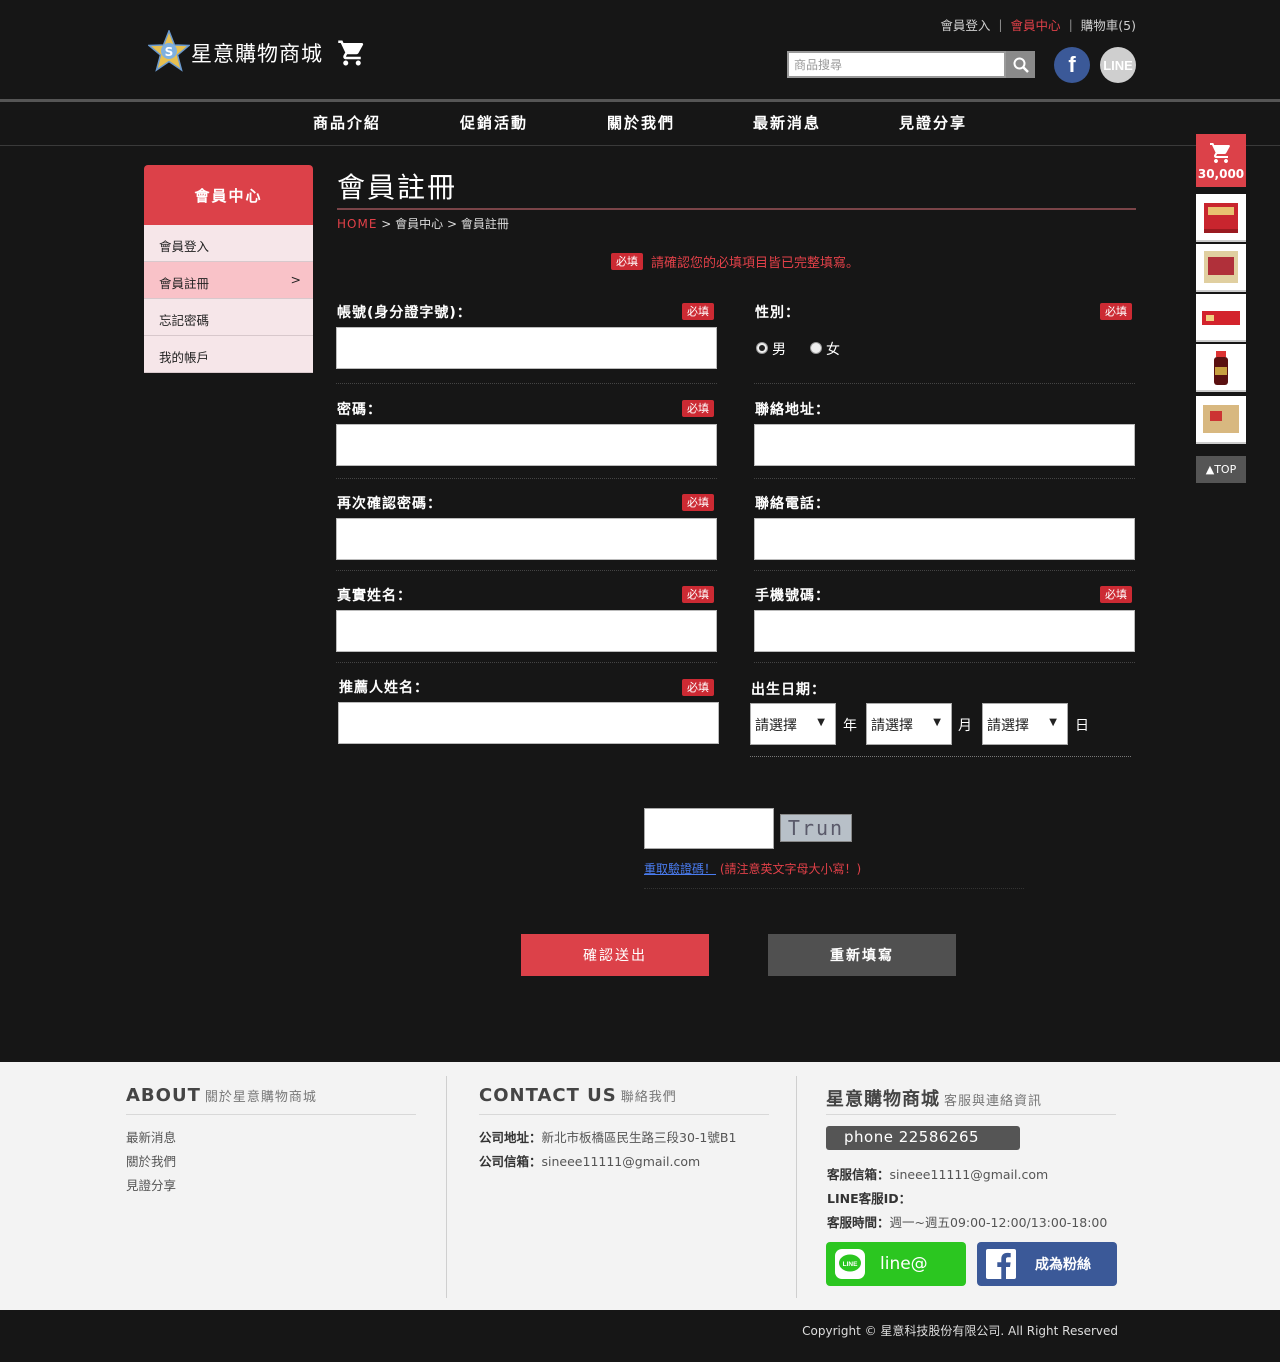 The image size is (1280, 1362). What do you see at coordinates (1020, 64) in the screenshot?
I see `search-button` at bounding box center [1020, 64].